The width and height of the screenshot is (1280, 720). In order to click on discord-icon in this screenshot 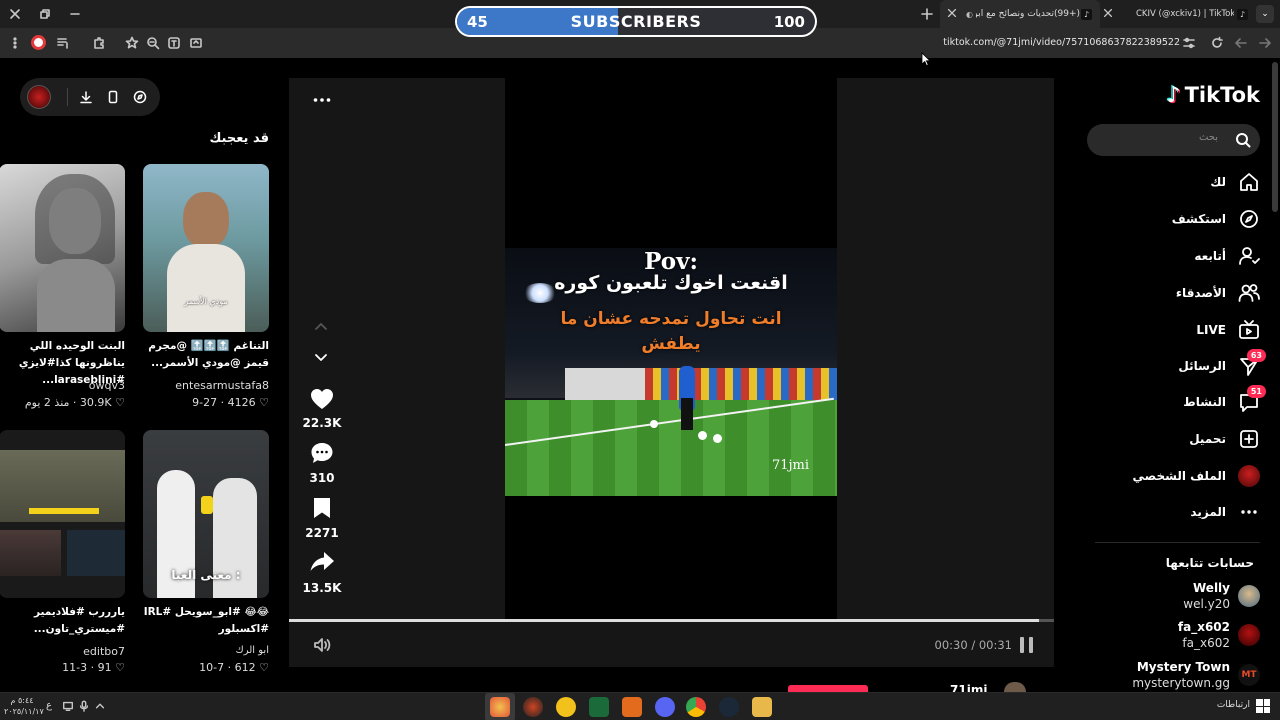, I will do `click(665, 707)`.